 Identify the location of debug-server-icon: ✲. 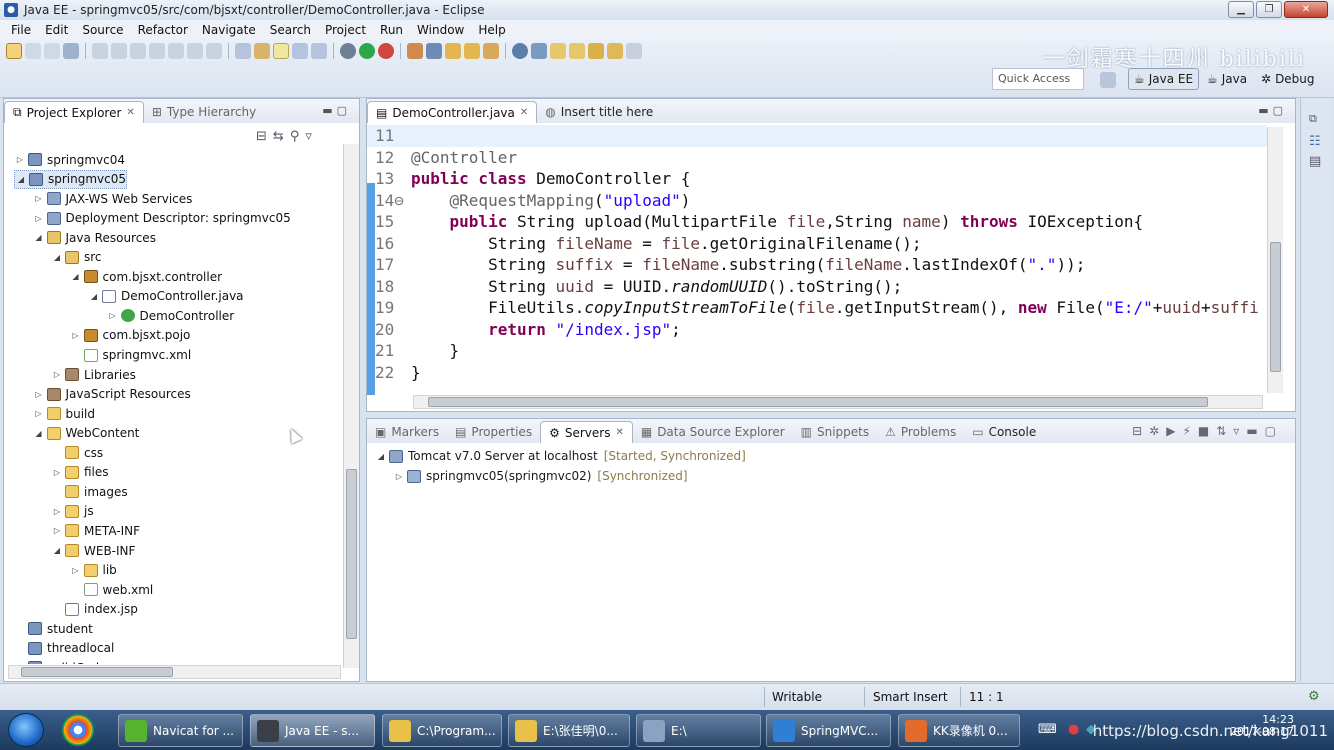
(1157, 431).